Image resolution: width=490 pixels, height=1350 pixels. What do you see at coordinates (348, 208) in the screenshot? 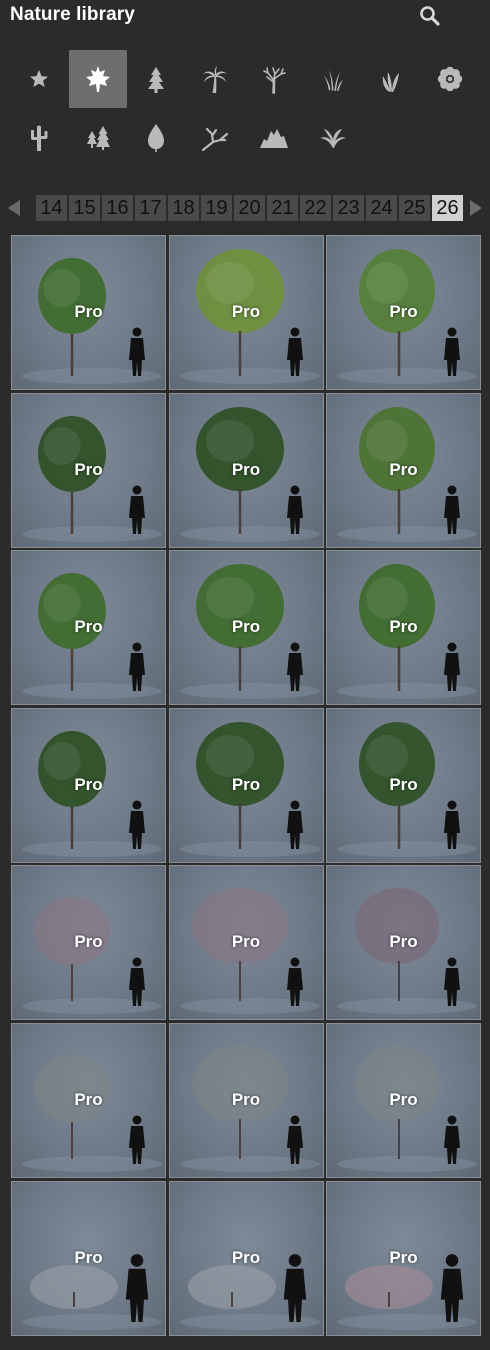
I see `page-23: 23` at bounding box center [348, 208].